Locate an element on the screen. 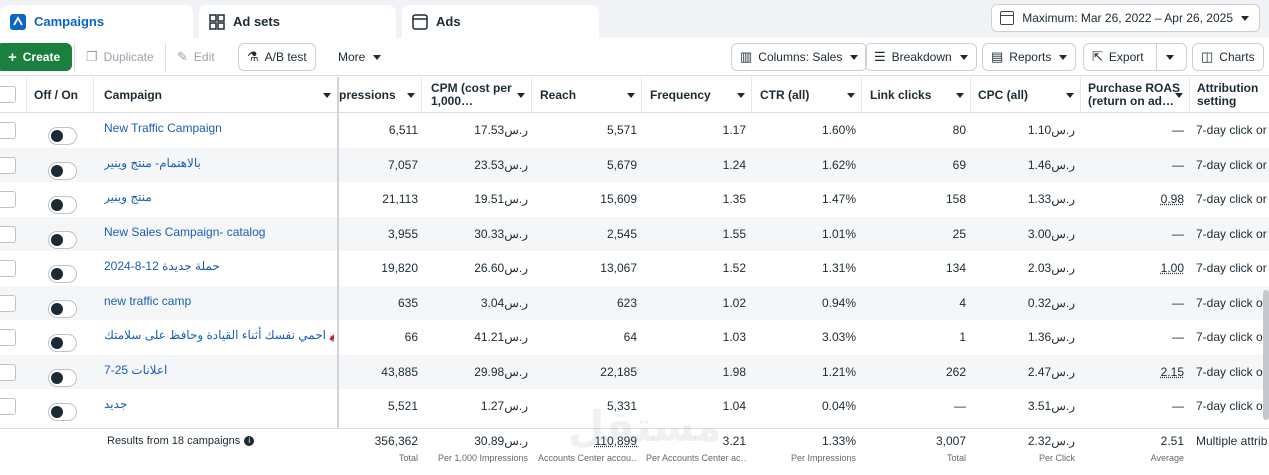  campaign-name-link: اعلانات 25-7 is located at coordinates (219, 372).